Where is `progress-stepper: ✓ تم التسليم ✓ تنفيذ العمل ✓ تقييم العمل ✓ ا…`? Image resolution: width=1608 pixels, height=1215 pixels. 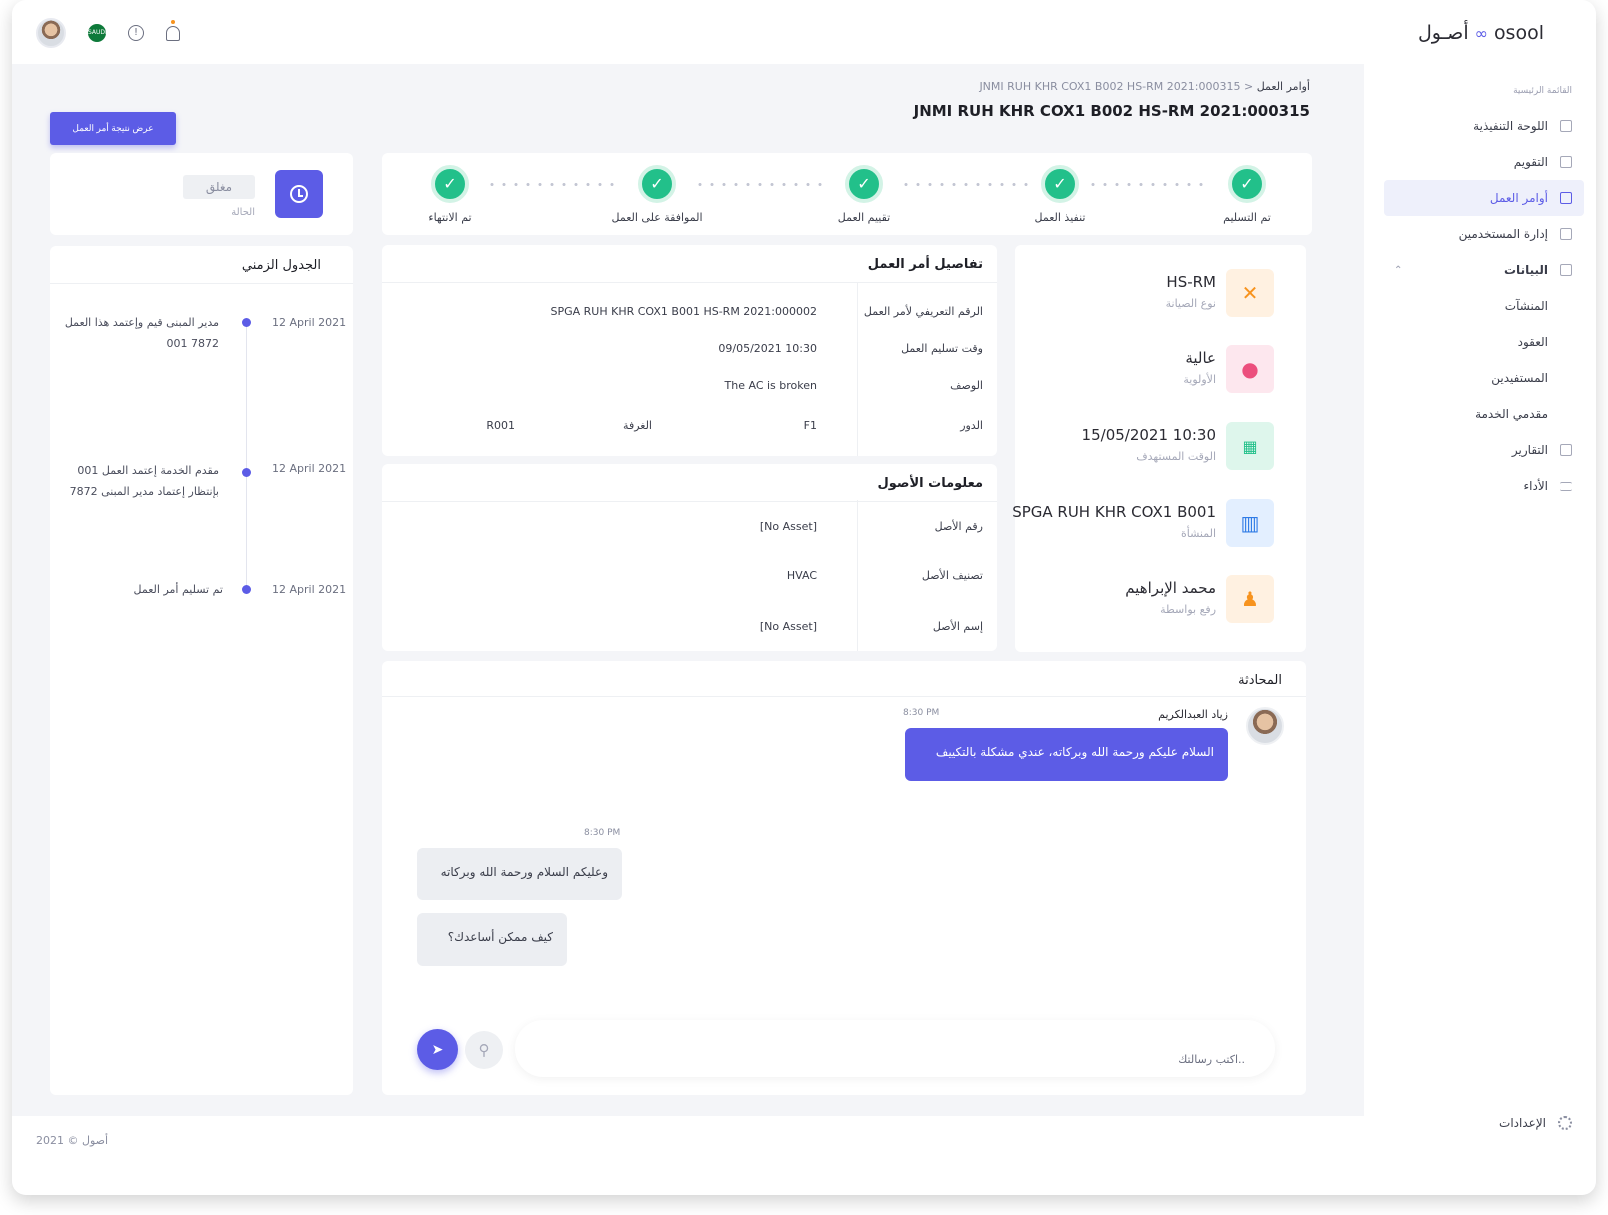 progress-stepper: ✓ تم التسليم ✓ تنفيذ العمل ✓ تقييم العمل ✓ ا… is located at coordinates (847, 194).